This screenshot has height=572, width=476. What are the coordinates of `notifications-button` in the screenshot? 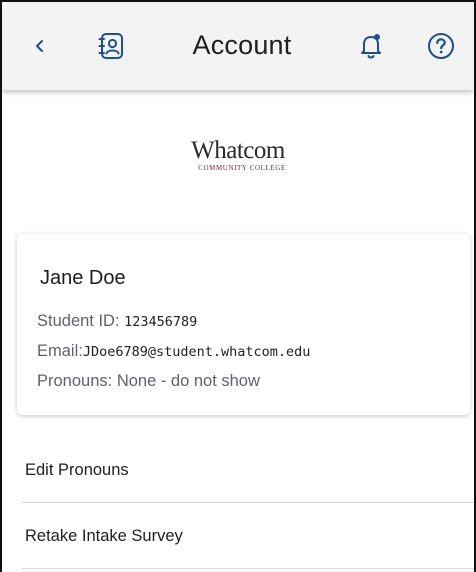 It's located at (371, 46).